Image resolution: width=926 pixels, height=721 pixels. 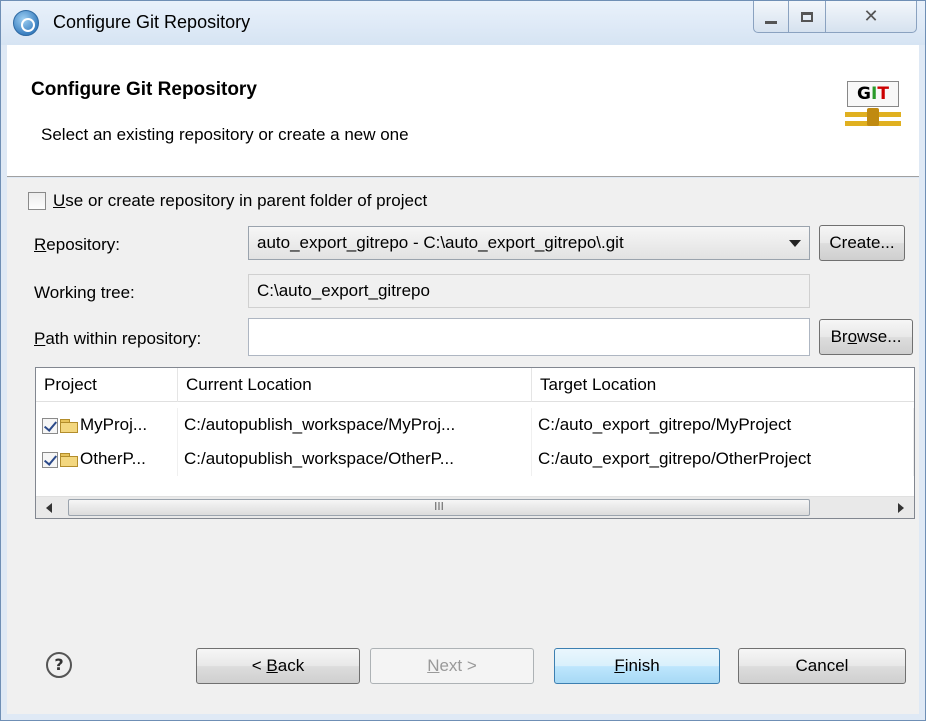 What do you see at coordinates (529, 337) in the screenshot?
I see `path-within-repo-input` at bounding box center [529, 337].